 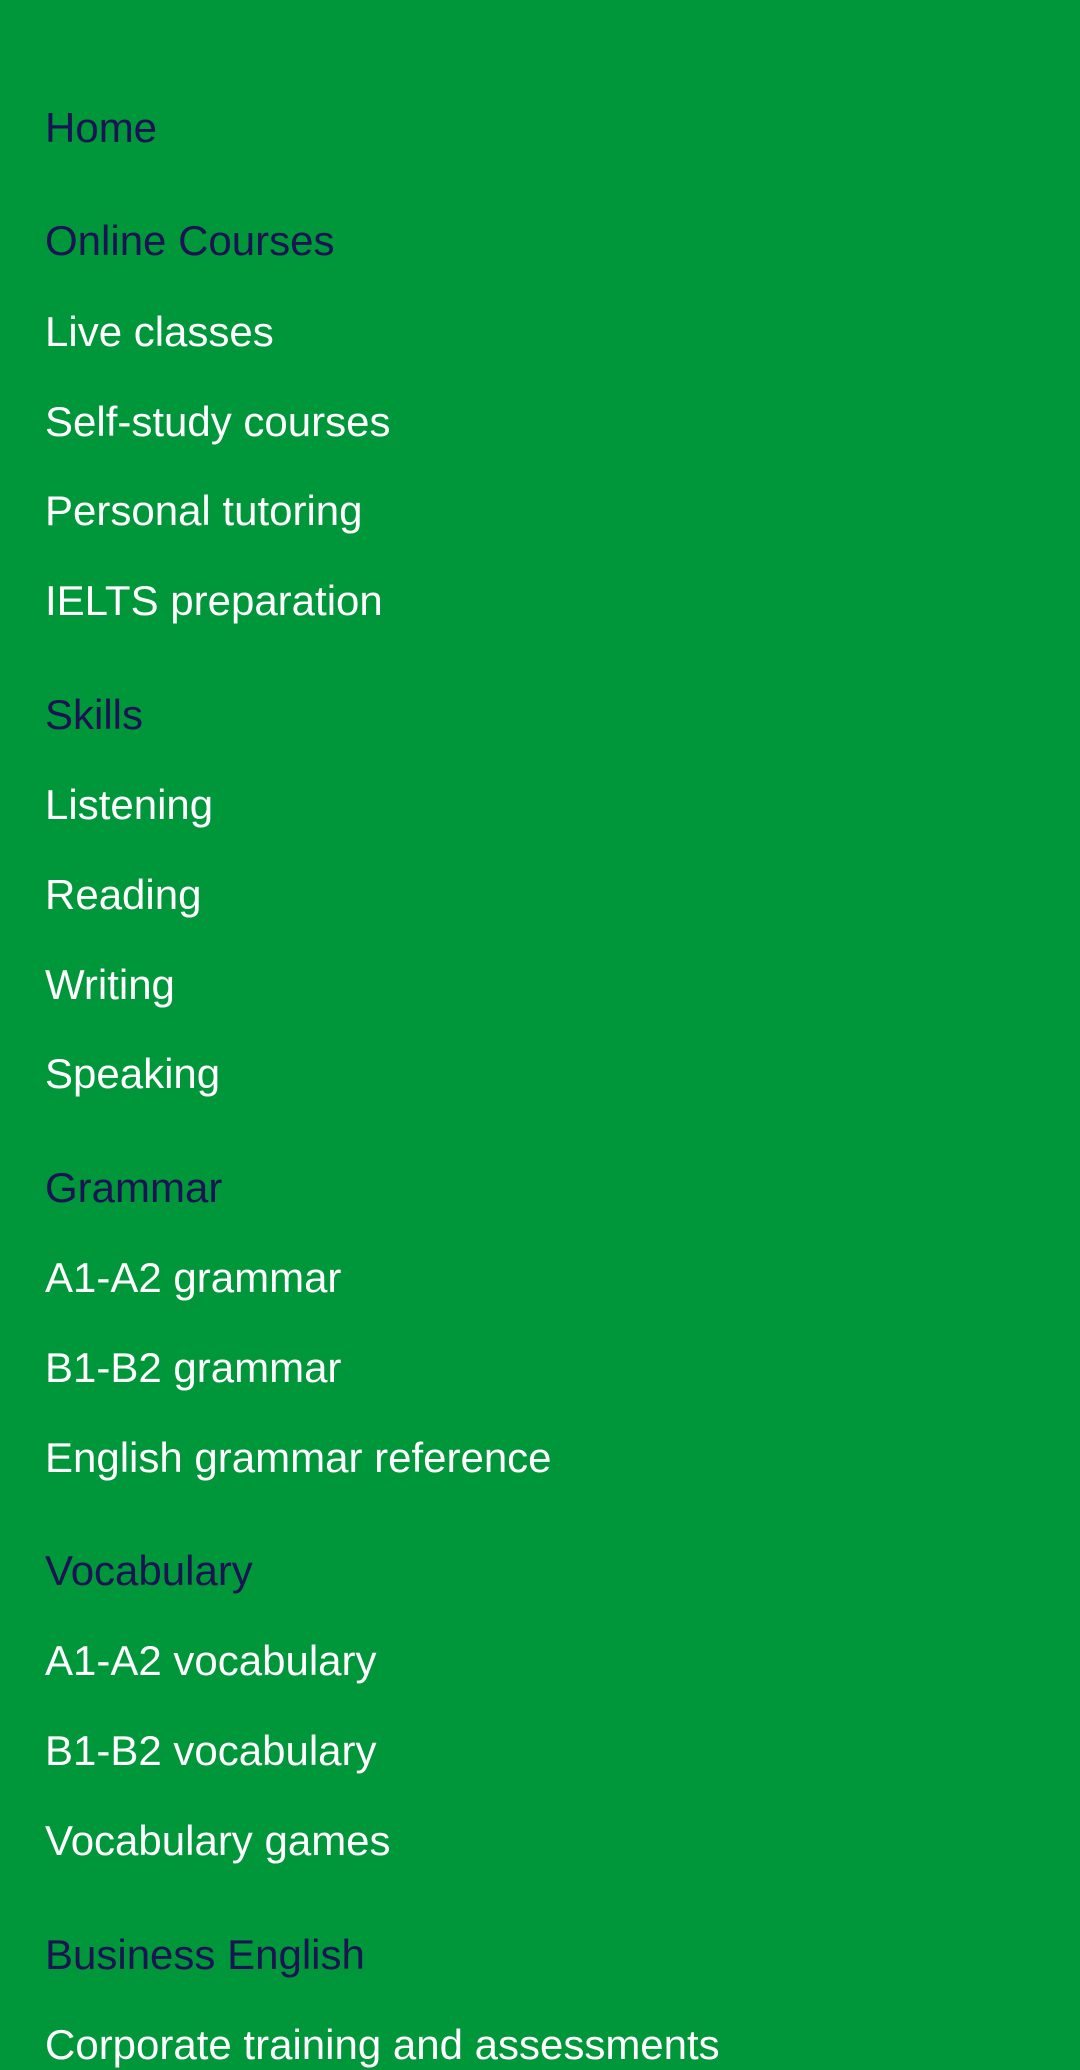 I want to click on menu-item-vocabulary-games: Vocabulary games, so click(x=218, y=1841).